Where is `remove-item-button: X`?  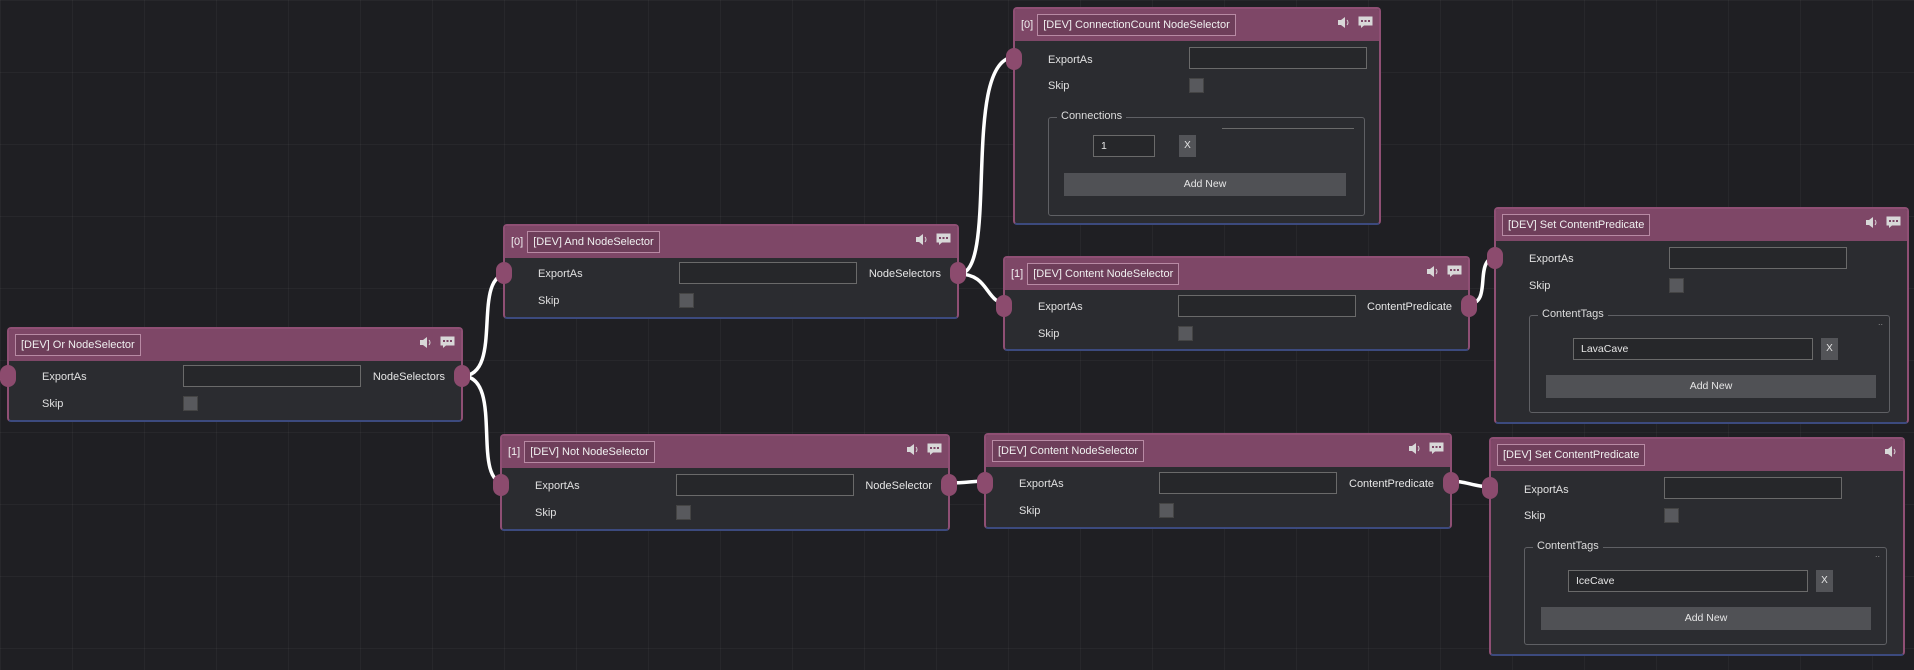
remove-item-button: X is located at coordinates (1187, 146).